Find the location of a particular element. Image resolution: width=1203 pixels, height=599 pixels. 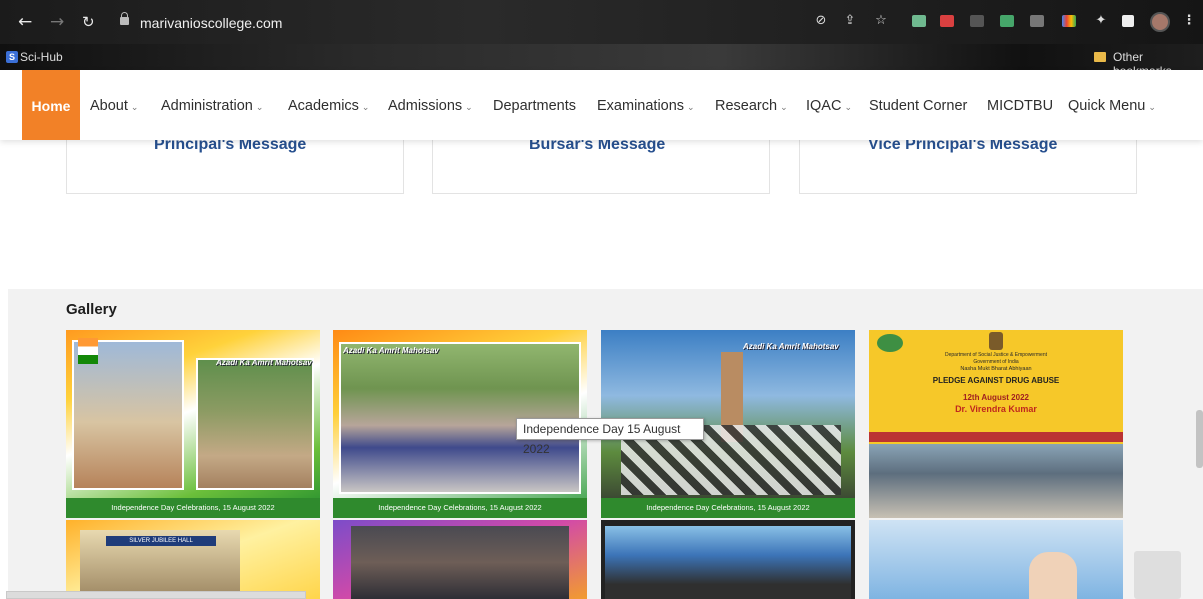

emblem-icon is located at coordinates (996, 341).